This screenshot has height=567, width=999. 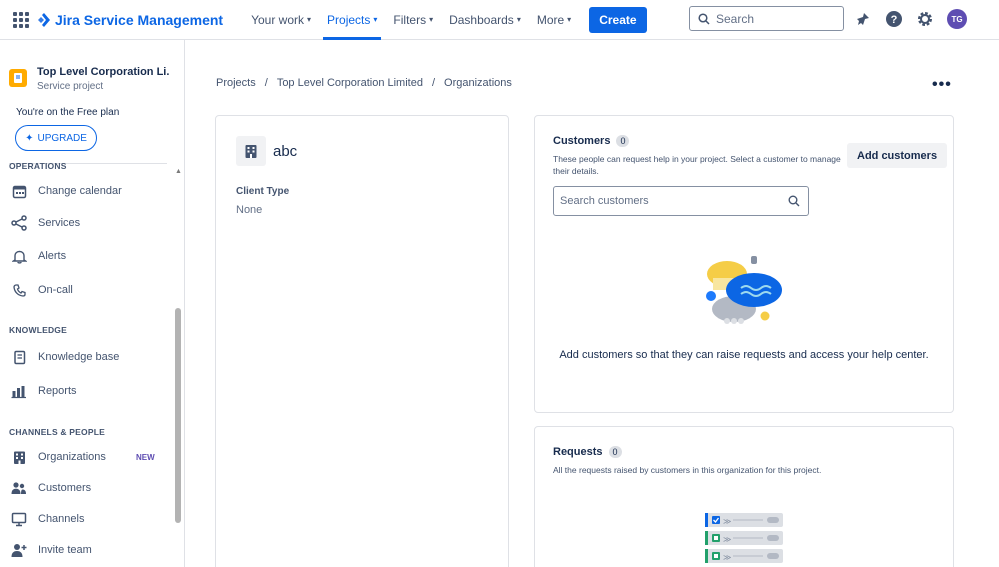 I want to click on breadcrumb-project: Top Level Corporation Limited, so click(x=350, y=83).